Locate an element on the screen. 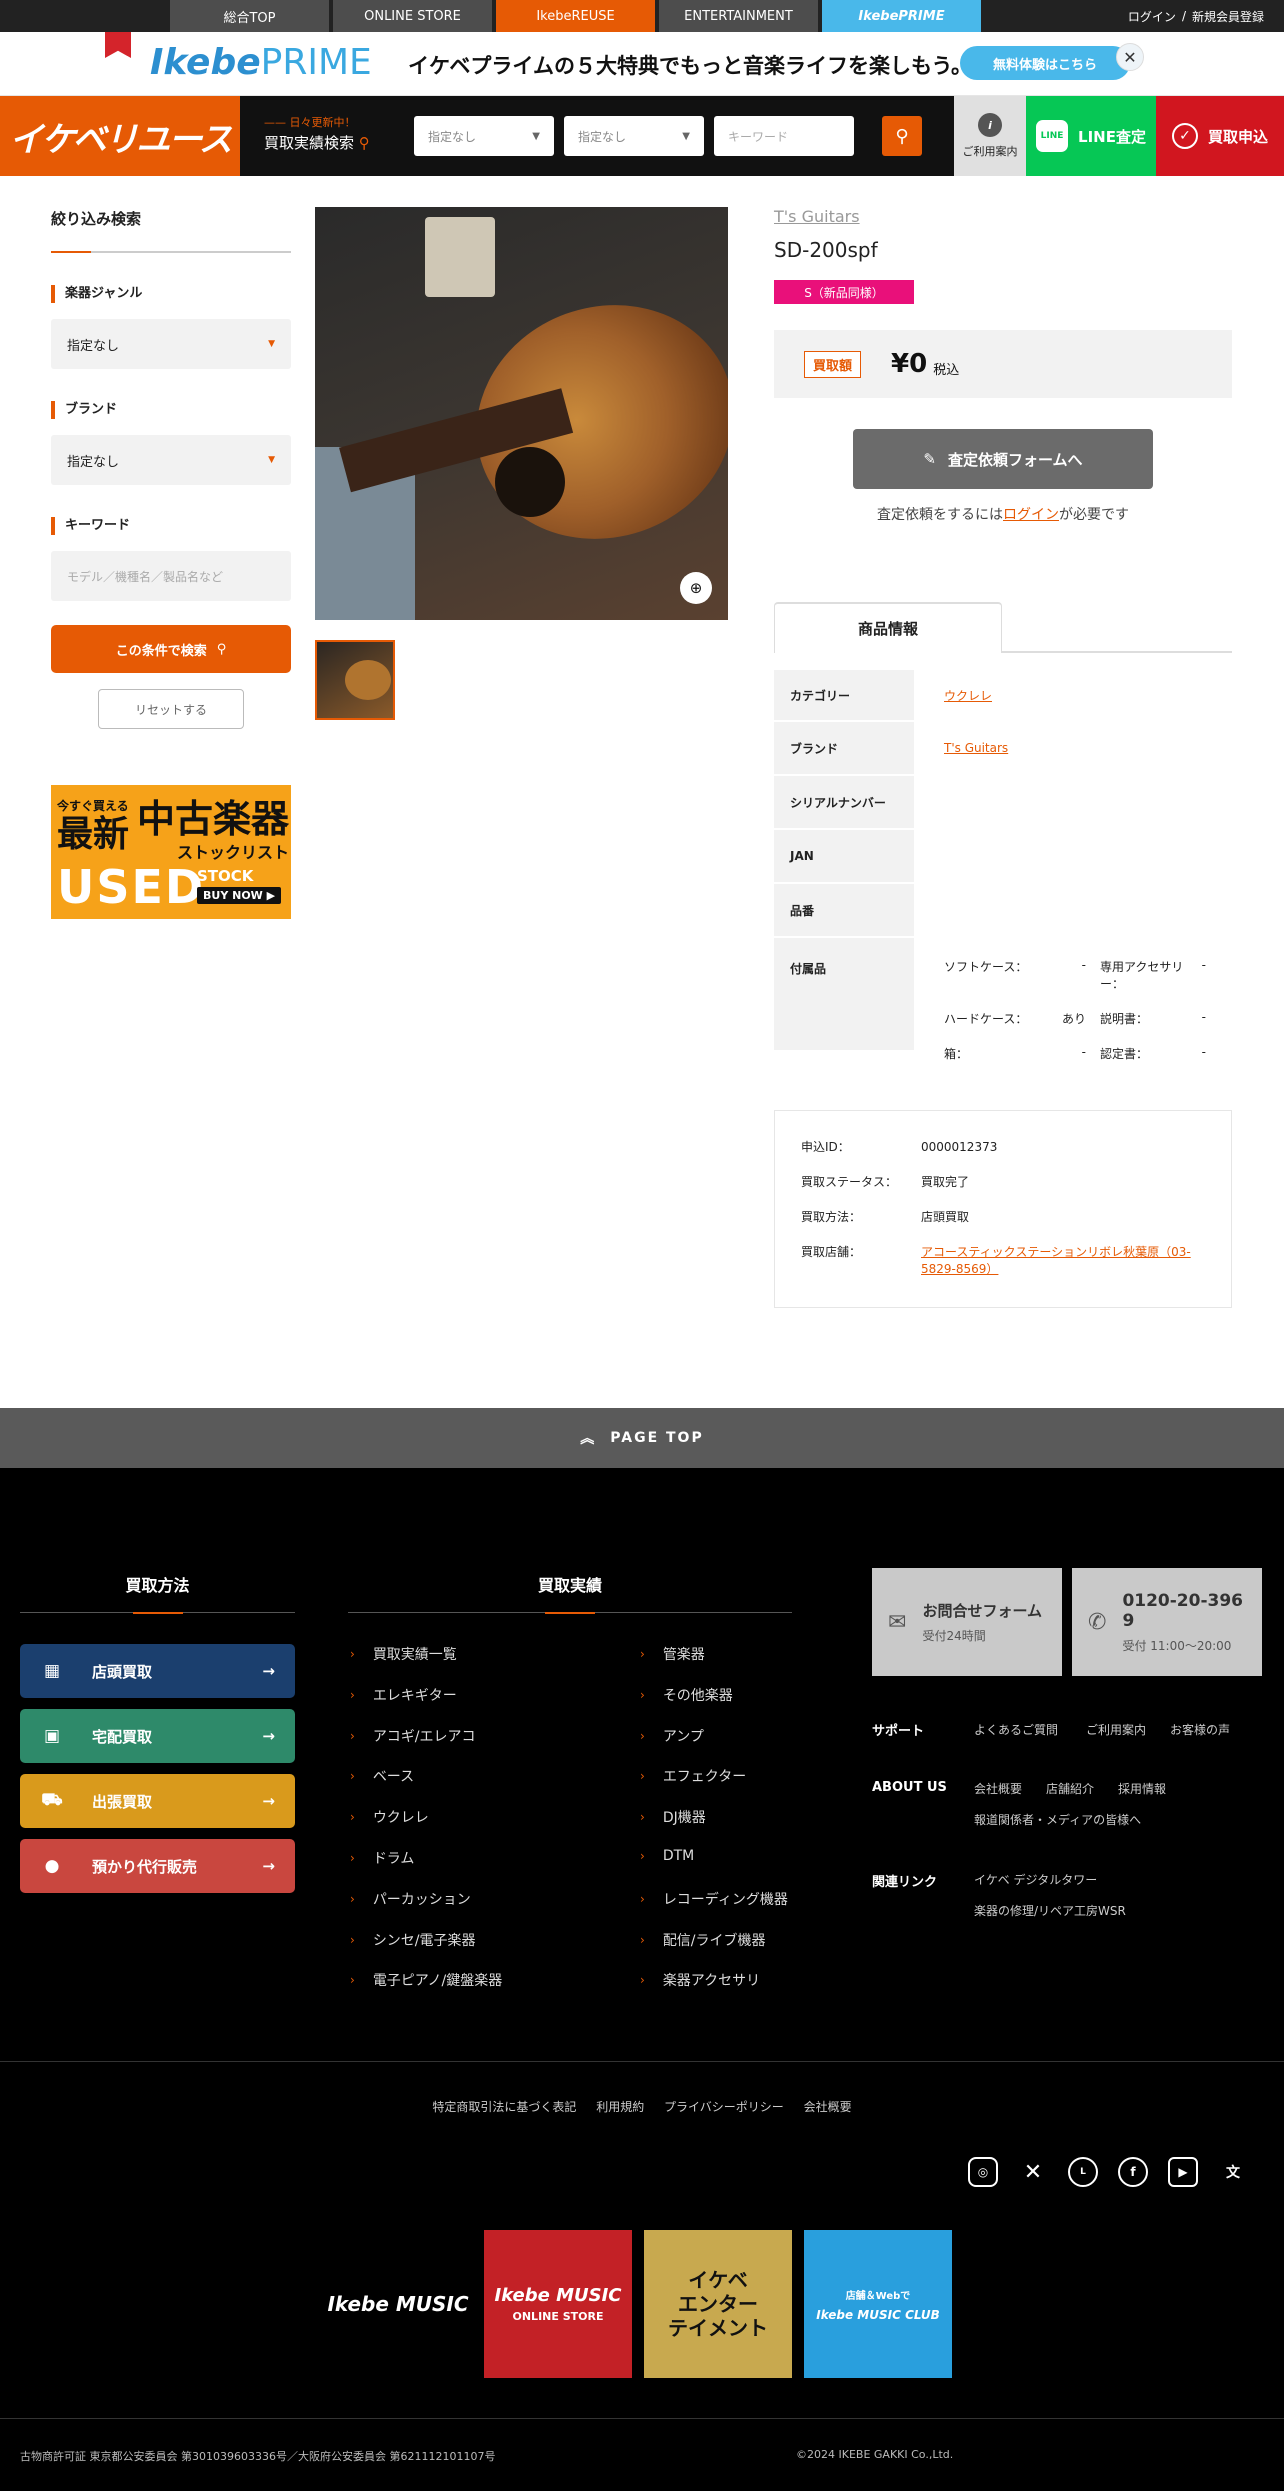  instagram-icon: ◎ is located at coordinates (983, 2172).